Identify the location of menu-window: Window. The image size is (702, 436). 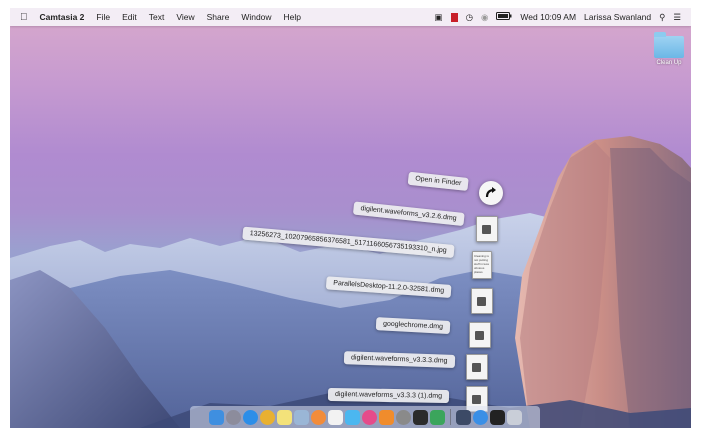
(256, 17).